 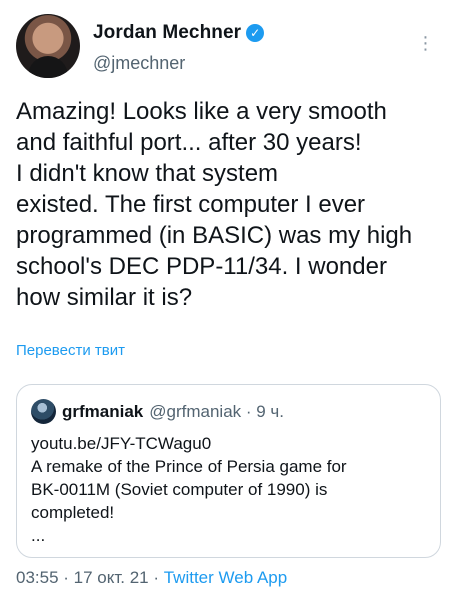 What do you see at coordinates (139, 63) in the screenshot?
I see `author-handle: @jmechner` at bounding box center [139, 63].